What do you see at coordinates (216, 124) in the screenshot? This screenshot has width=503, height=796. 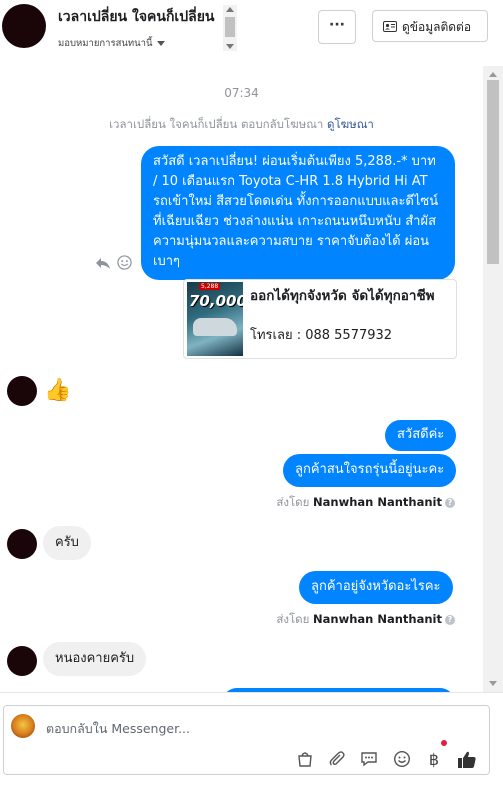 I see `ad-reply-text: เวลาเปลี่ยน ใจคนก็เปลี่ยน ตอบกลับโฆษณา` at bounding box center [216, 124].